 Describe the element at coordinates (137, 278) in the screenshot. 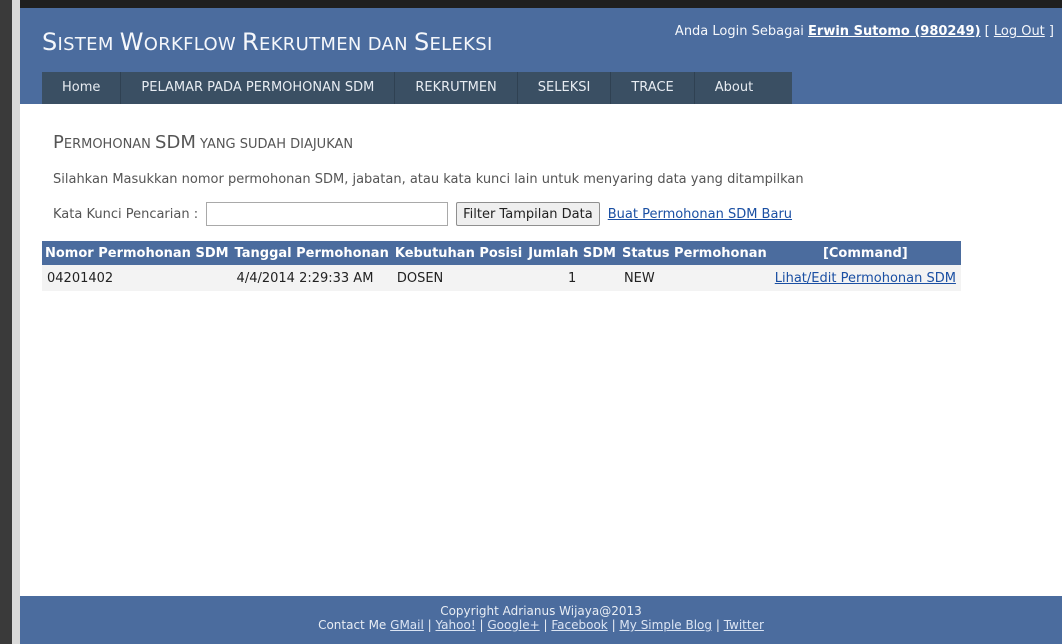

I see `cell-nomor: 04201402` at that location.